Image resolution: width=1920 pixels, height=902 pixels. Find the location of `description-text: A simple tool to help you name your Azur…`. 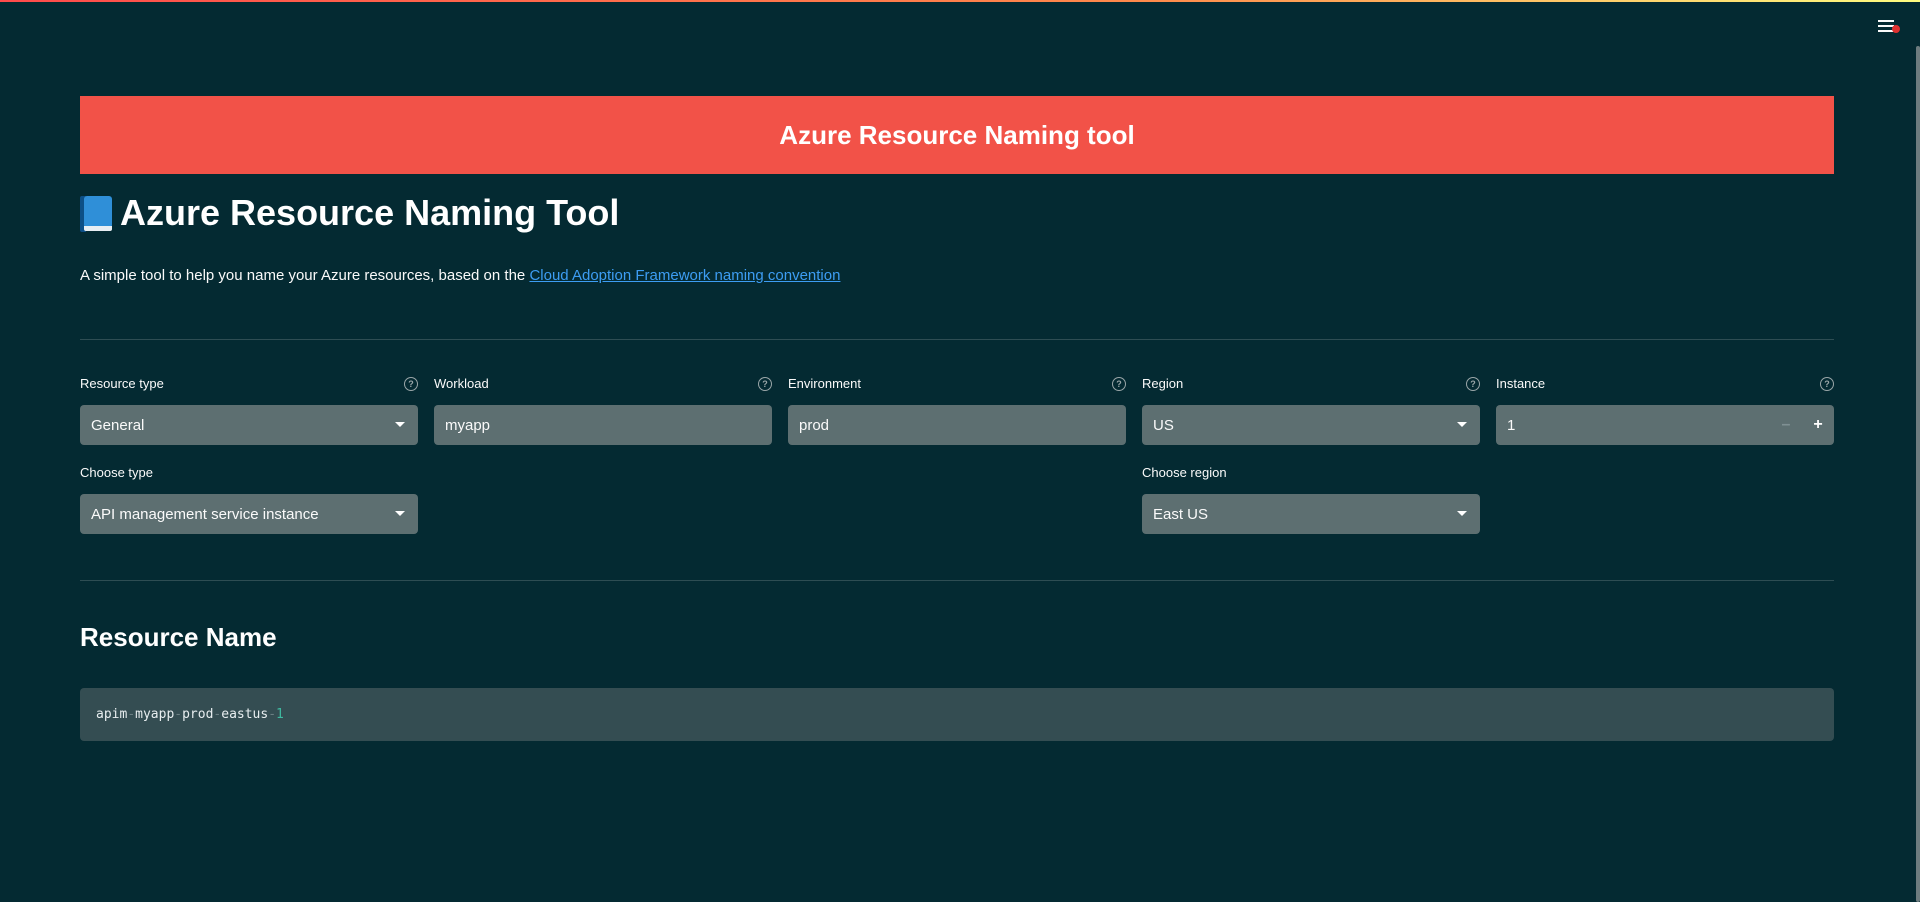

description-text: A simple tool to help you name your Azur… is located at coordinates (305, 275).